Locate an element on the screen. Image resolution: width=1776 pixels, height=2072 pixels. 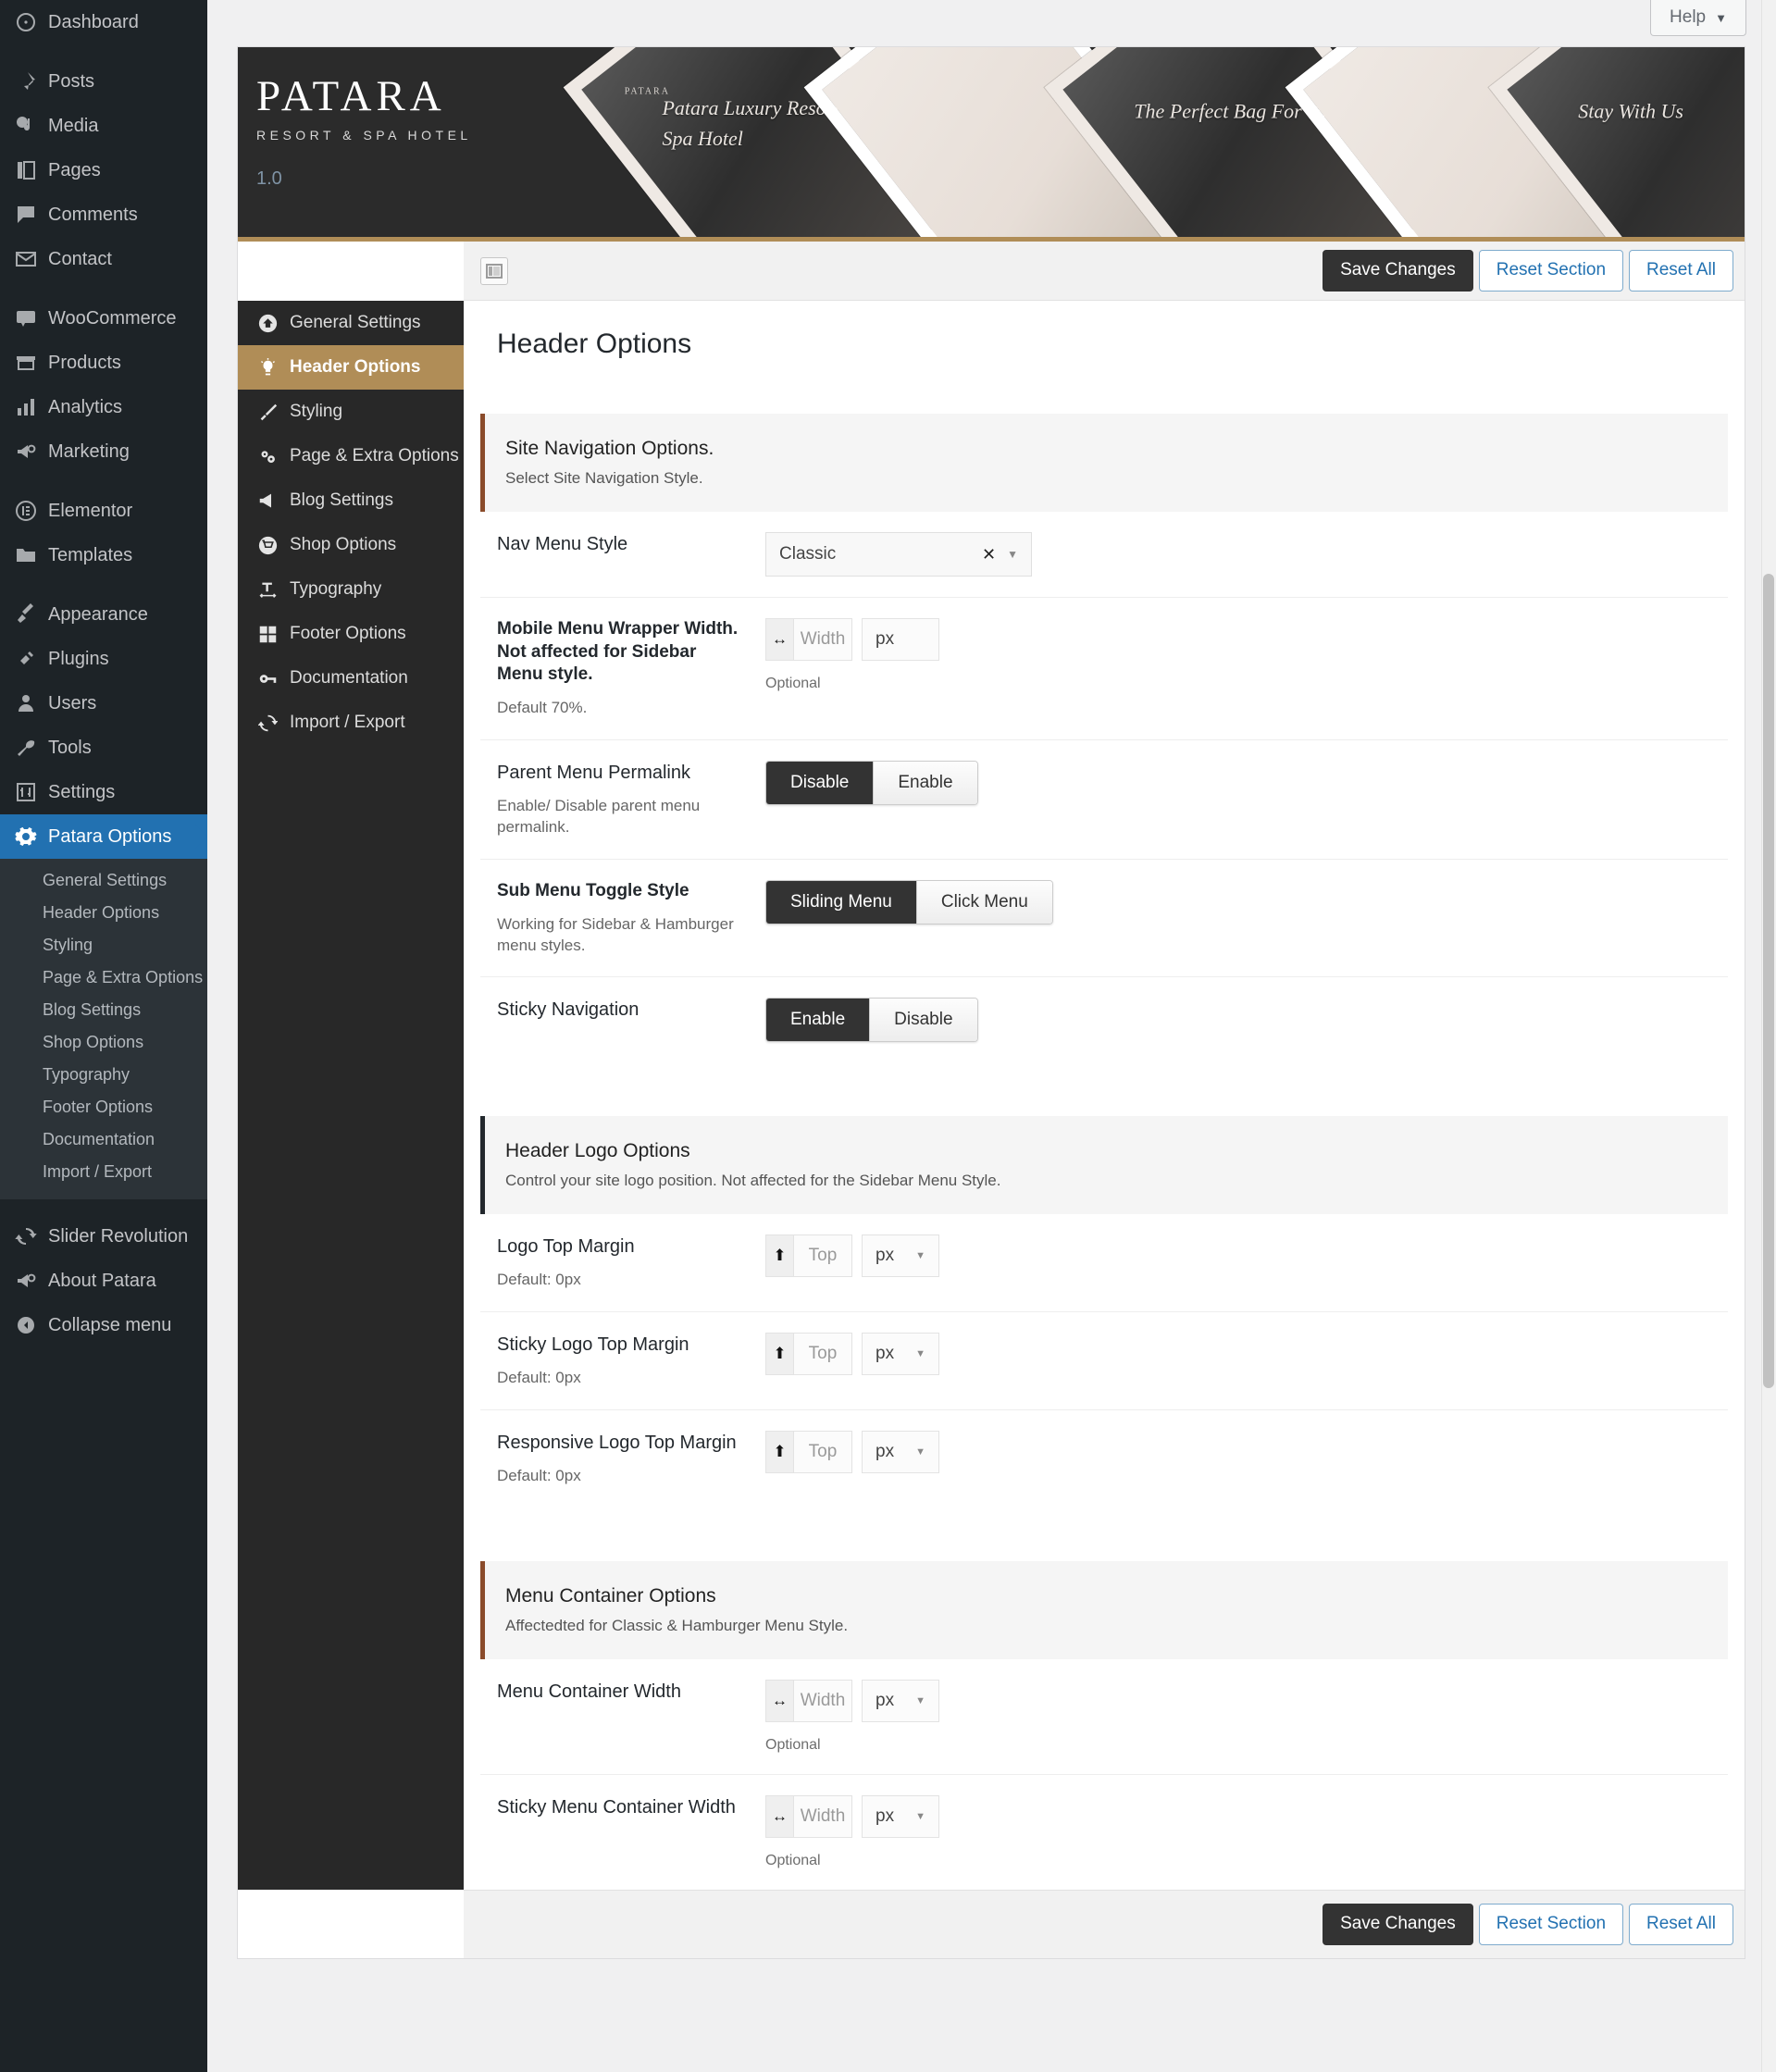
tab-blog-settings: Blog Settings is located at coordinates (351, 500).